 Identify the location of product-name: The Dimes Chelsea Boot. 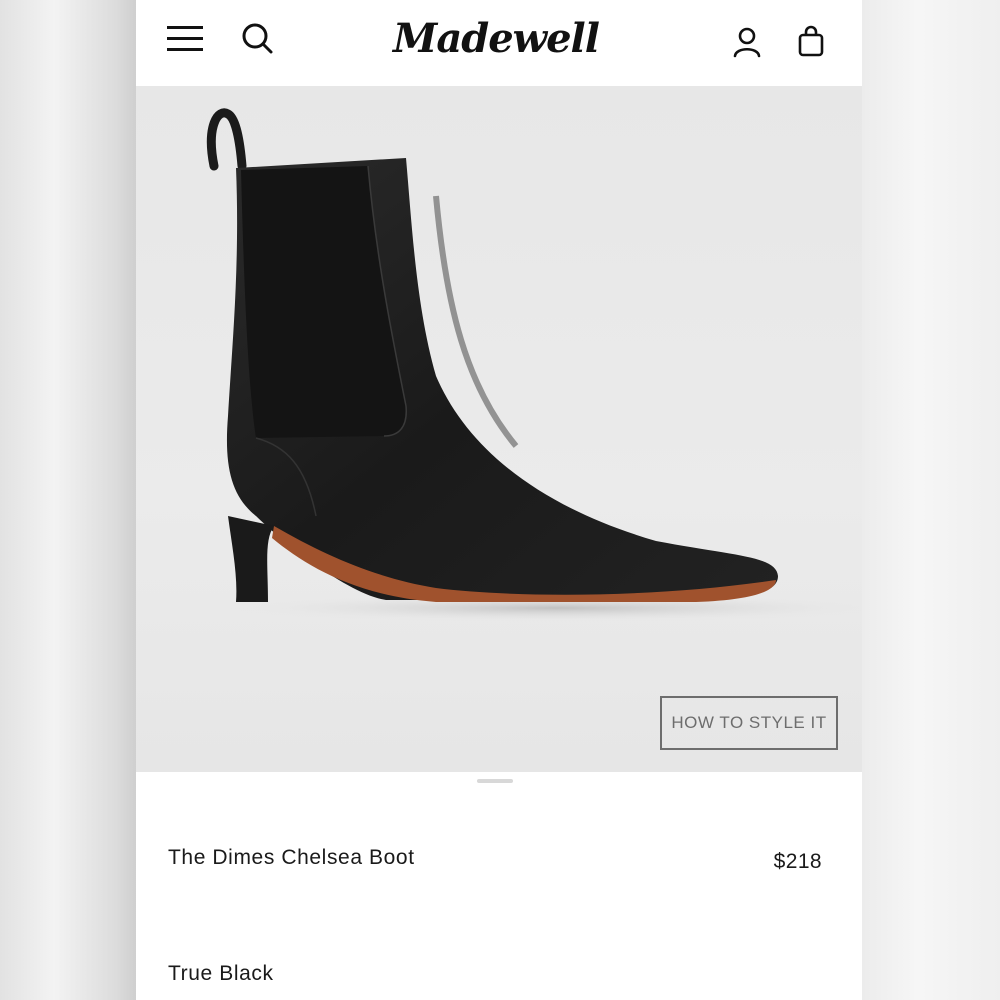
(291, 857).